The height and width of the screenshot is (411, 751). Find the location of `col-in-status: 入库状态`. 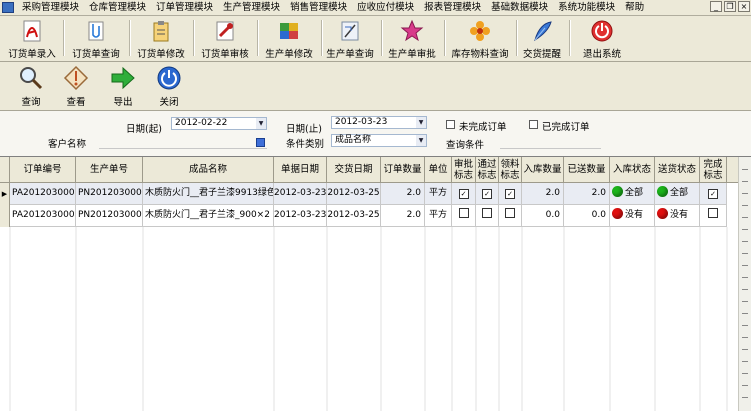

col-in-status: 入库状态 is located at coordinates (632, 170).